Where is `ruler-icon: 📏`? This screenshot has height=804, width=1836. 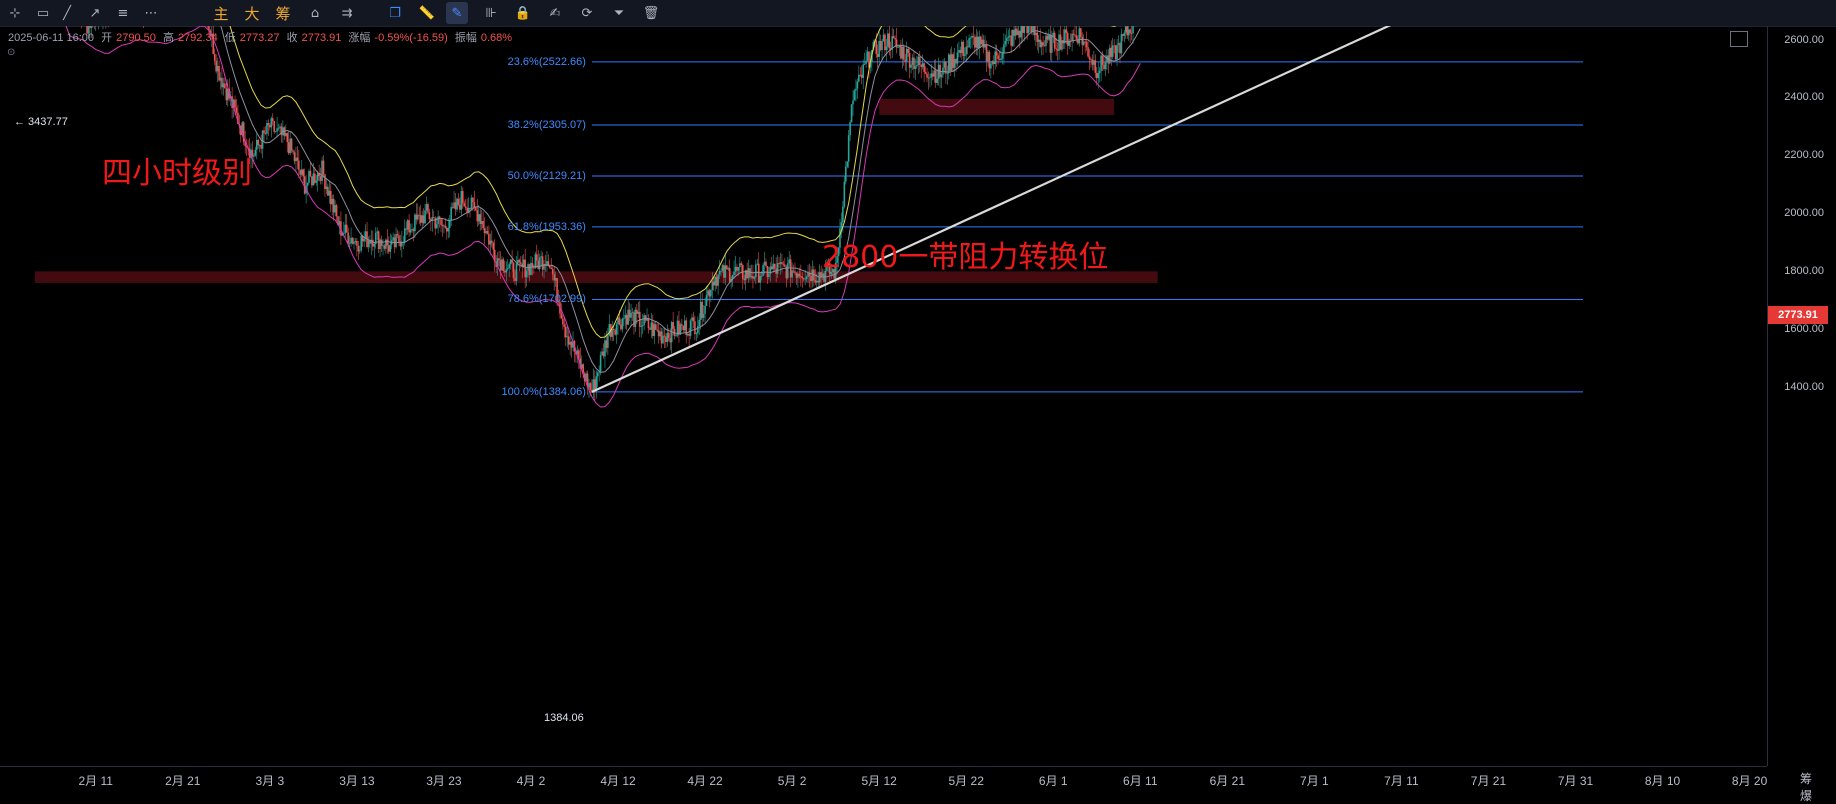 ruler-icon: 📏 is located at coordinates (427, 13).